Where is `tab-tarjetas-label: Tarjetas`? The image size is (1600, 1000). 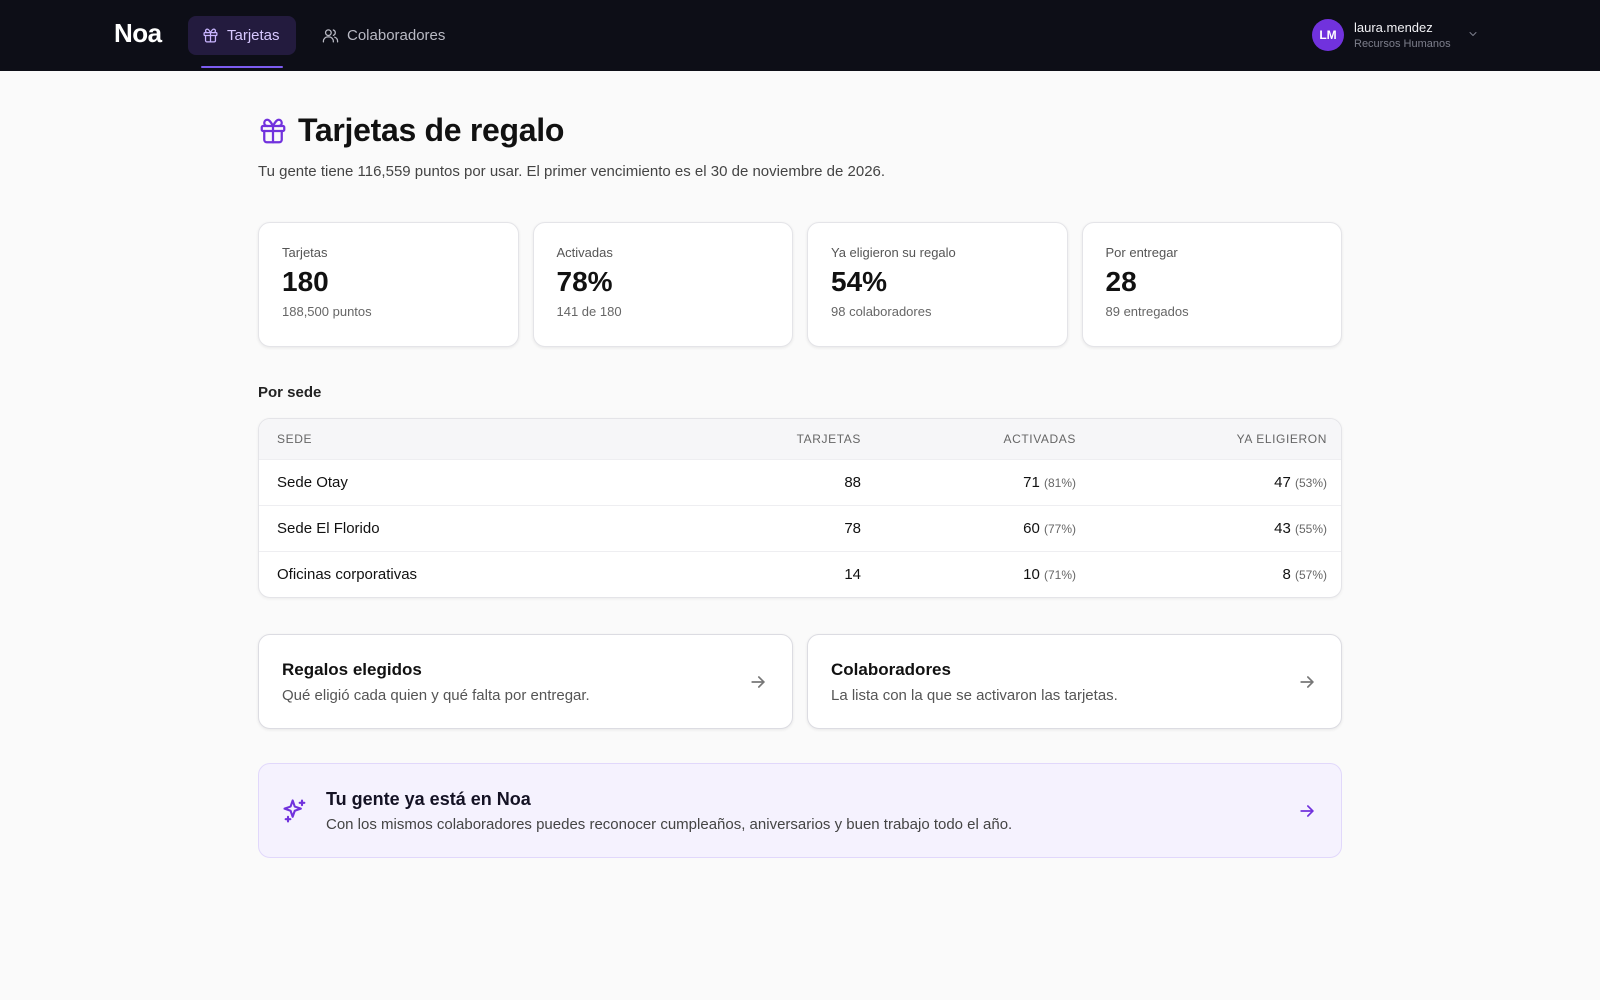
tab-tarjetas-label: Tarjetas is located at coordinates (253, 35).